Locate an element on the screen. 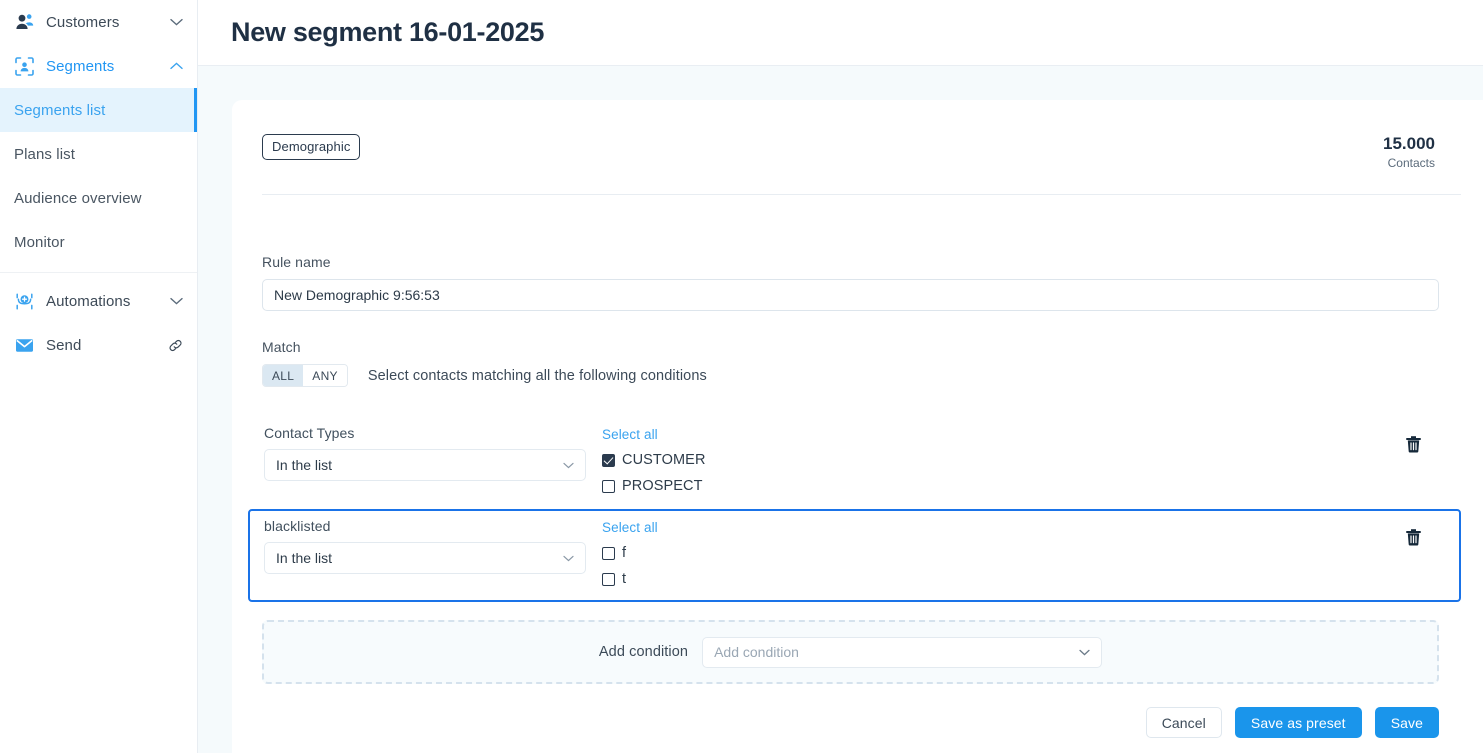 Image resolution: width=1483 pixels, height=753 pixels. sidebar-item-plans-list: Plans list is located at coordinates (98, 154).